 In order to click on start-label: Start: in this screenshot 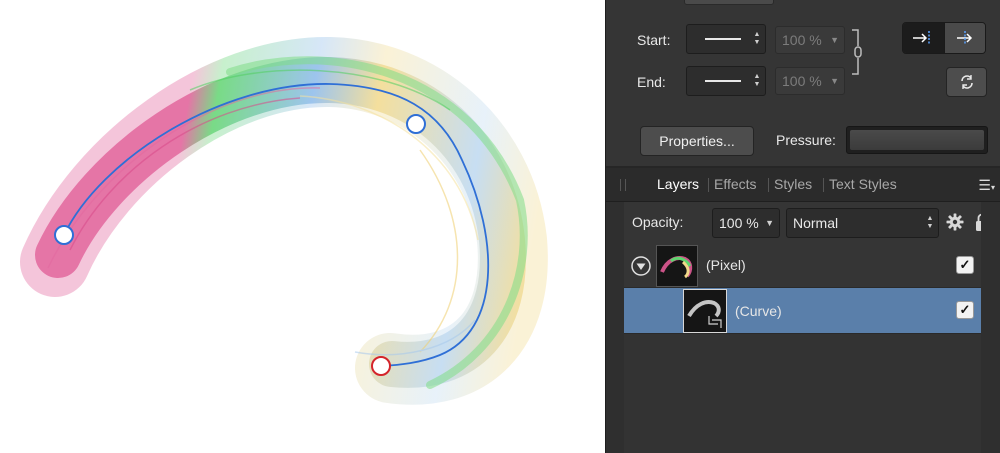, I will do `click(654, 40)`.